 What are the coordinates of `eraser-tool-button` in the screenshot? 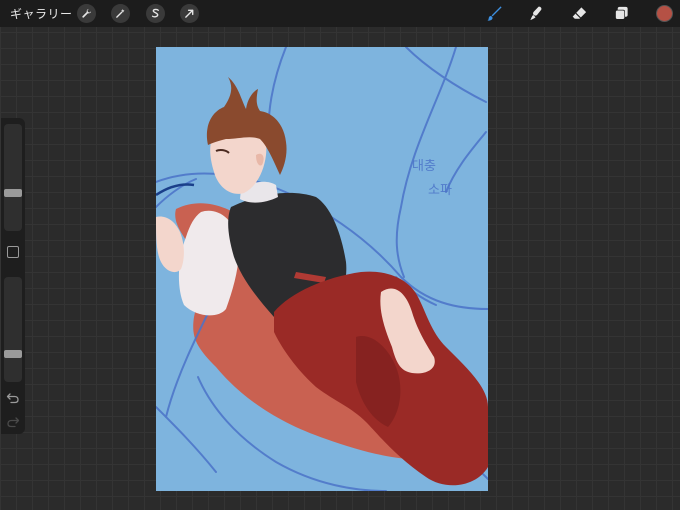 It's located at (579, 13).